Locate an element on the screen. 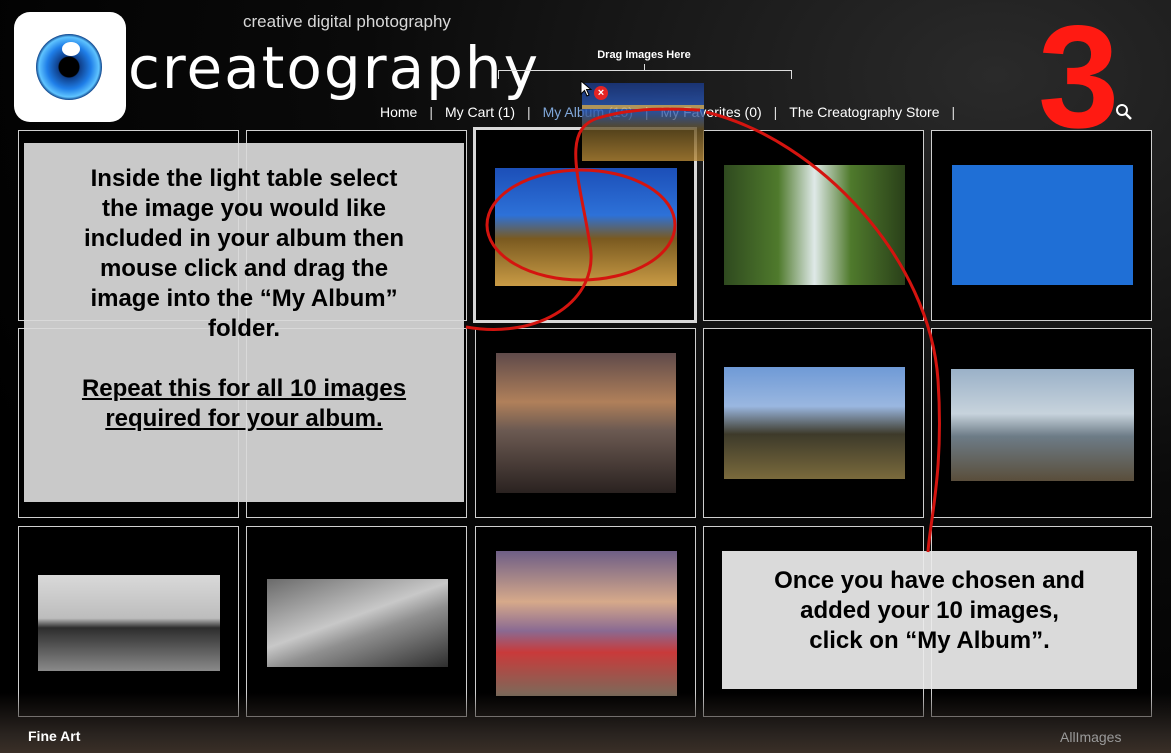  highlight-ellipse is located at coordinates (581, 225).